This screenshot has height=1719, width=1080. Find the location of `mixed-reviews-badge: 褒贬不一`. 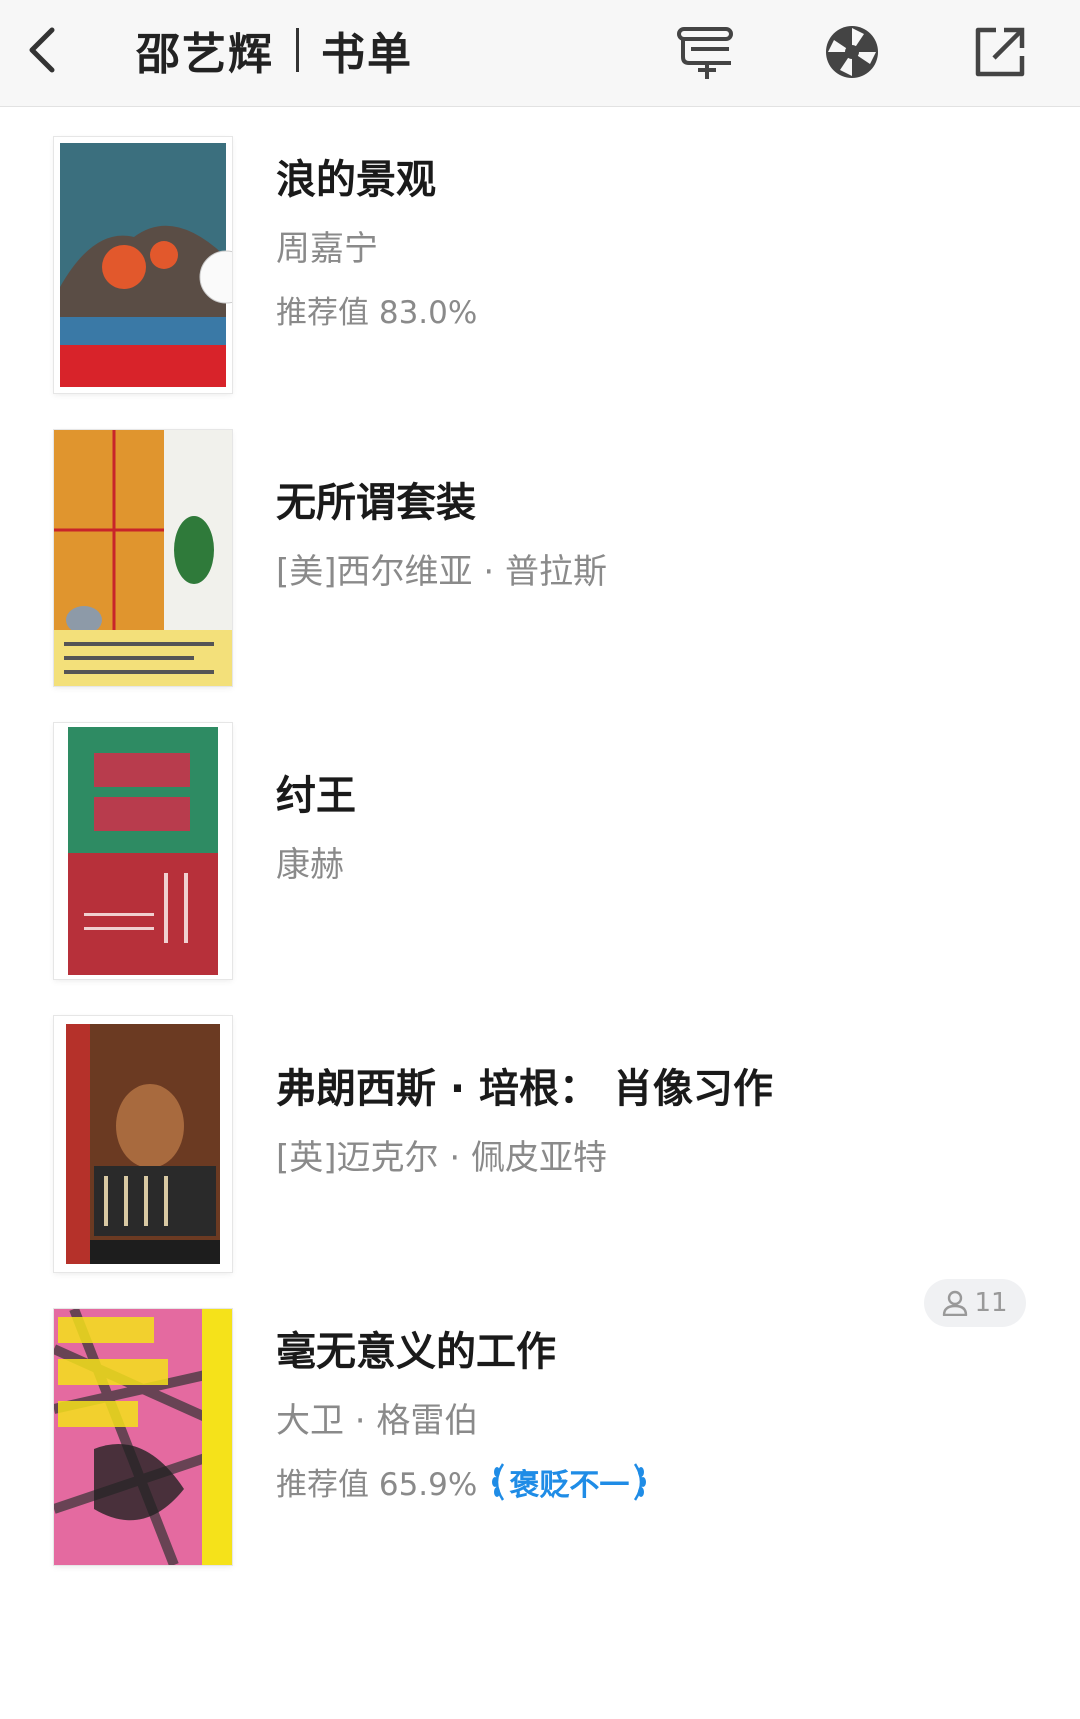

mixed-reviews-badge: 褒贬不一 is located at coordinates (569, 1482).